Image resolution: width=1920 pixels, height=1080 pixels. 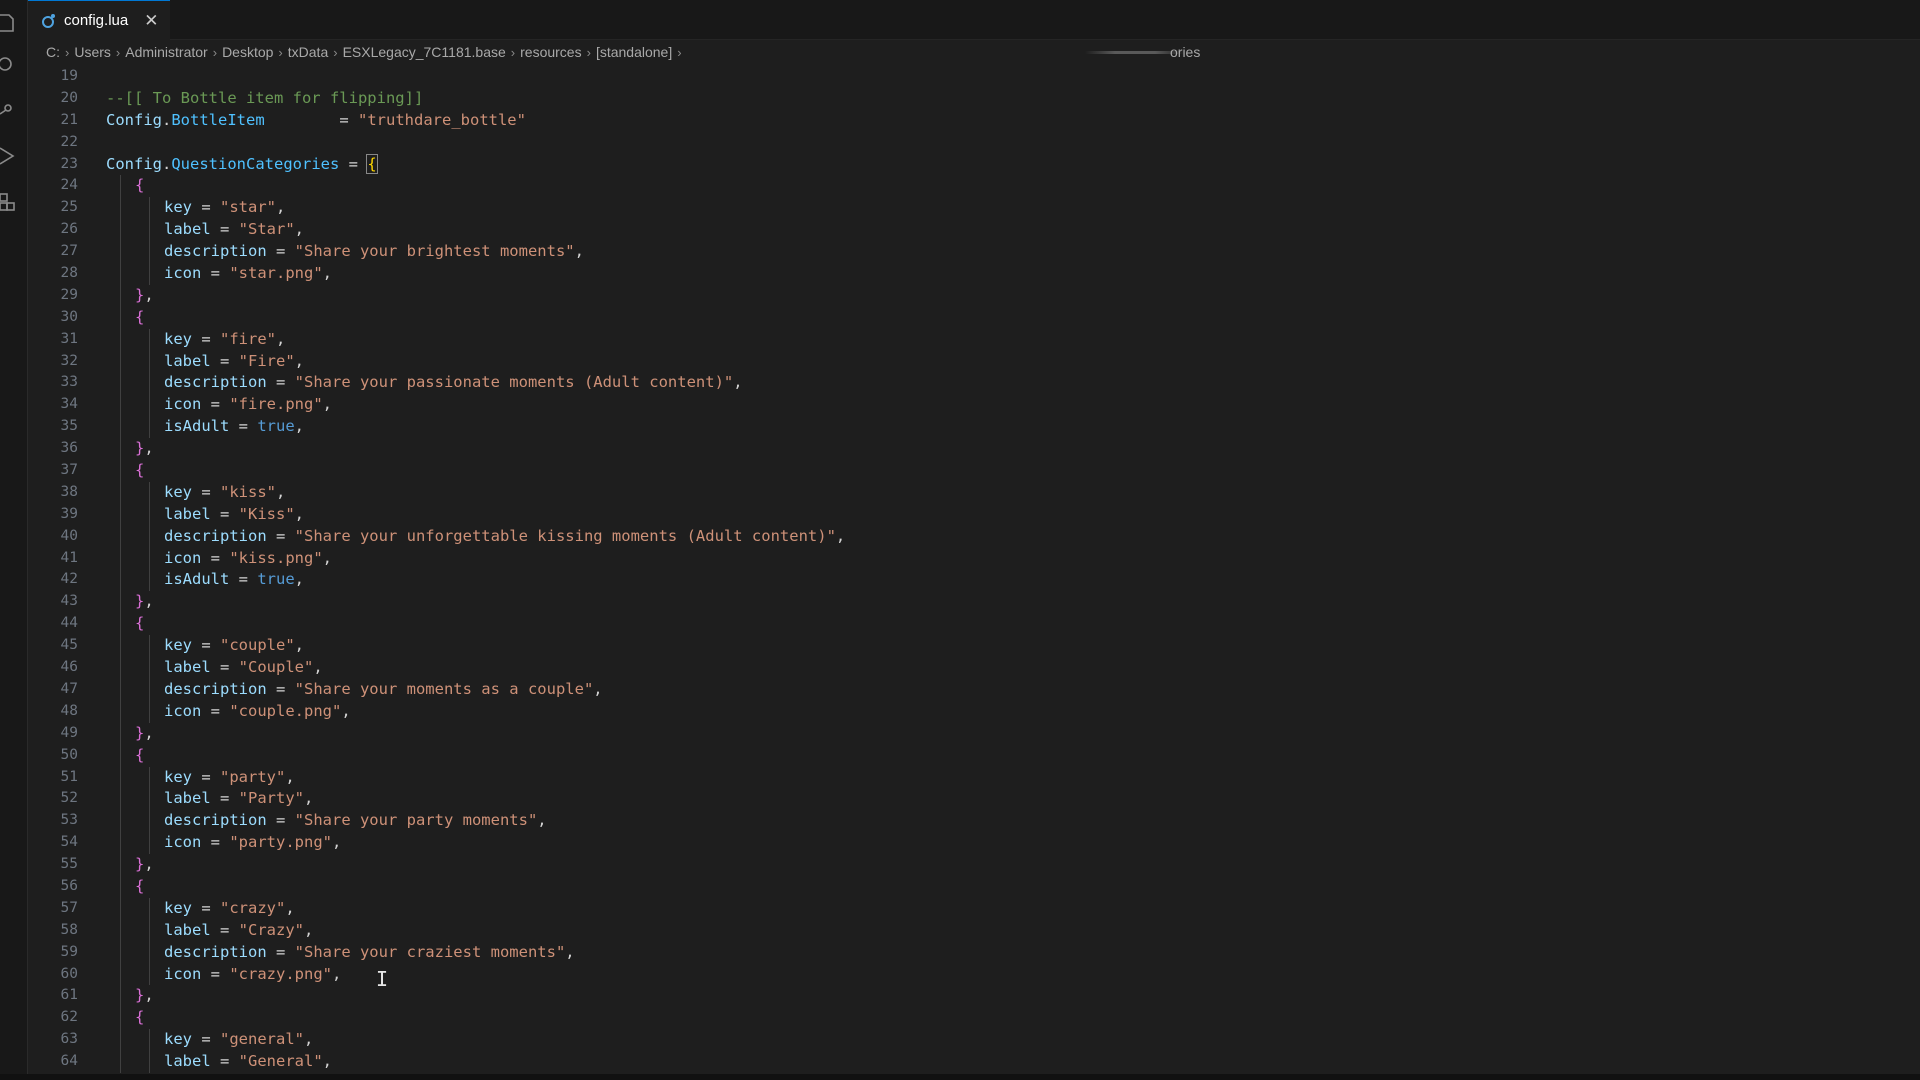 I want to click on code-line: 58 label = "Crazy",, so click(x=974, y=930).